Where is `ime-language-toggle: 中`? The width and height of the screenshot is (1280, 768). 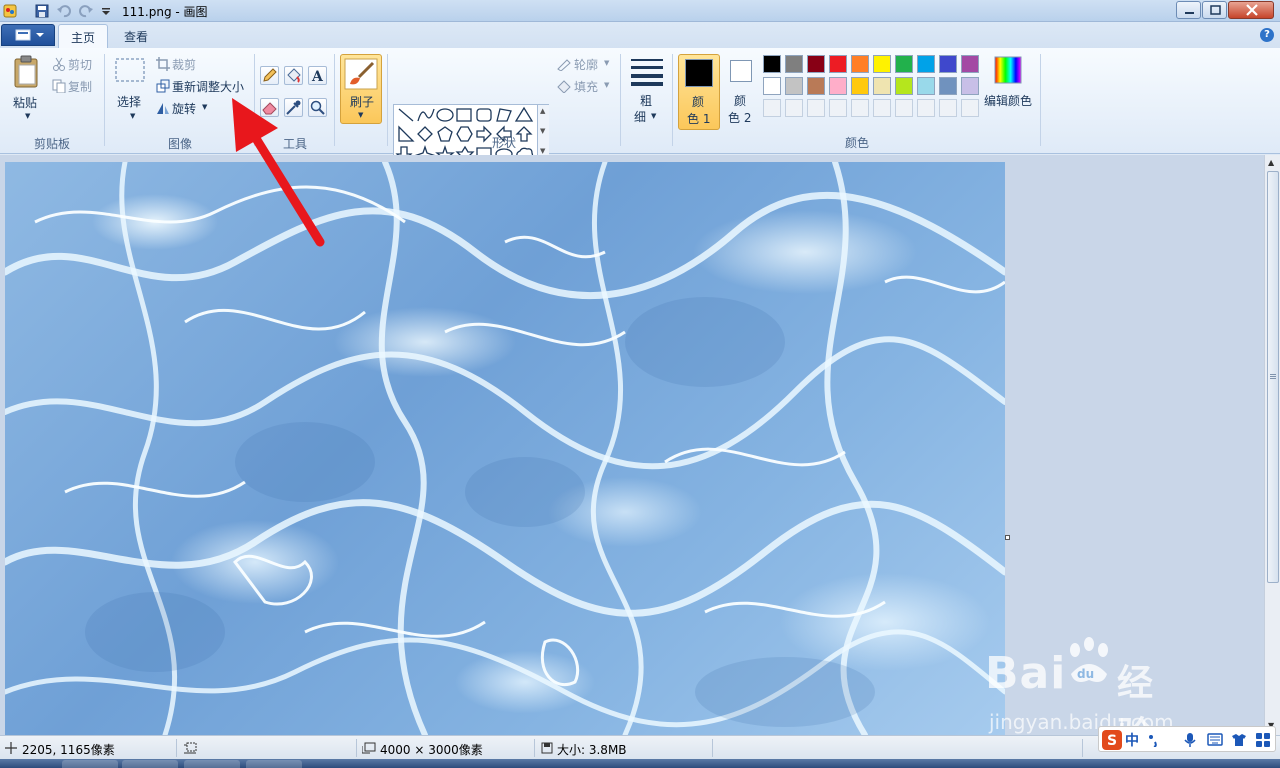 ime-language-toggle: 中 is located at coordinates (1132, 740).